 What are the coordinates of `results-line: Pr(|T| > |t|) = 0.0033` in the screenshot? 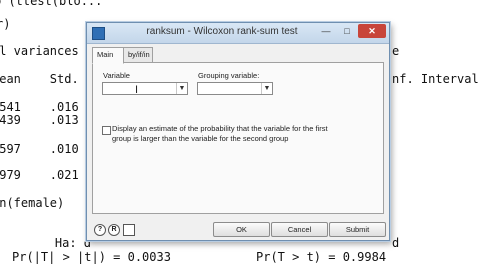 It's located at (91, 257).